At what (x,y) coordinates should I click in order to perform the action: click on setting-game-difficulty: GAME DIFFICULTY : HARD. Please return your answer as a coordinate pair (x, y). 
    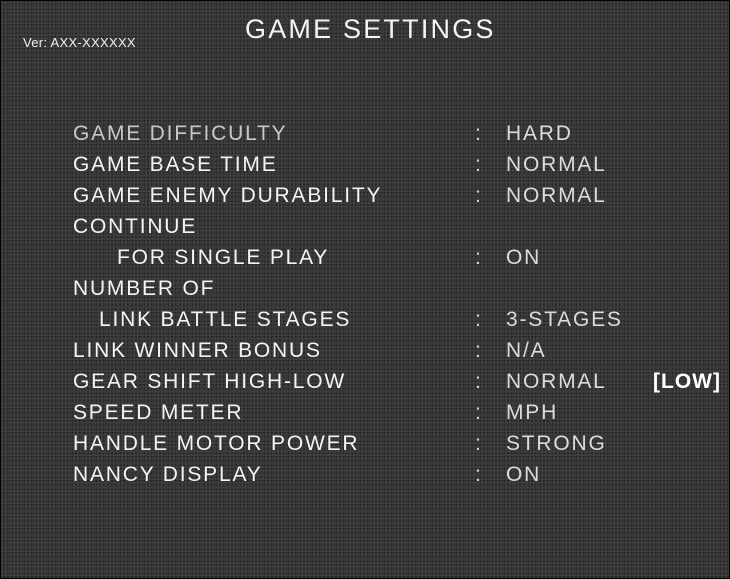
    Looking at the image, I should click on (365, 133).